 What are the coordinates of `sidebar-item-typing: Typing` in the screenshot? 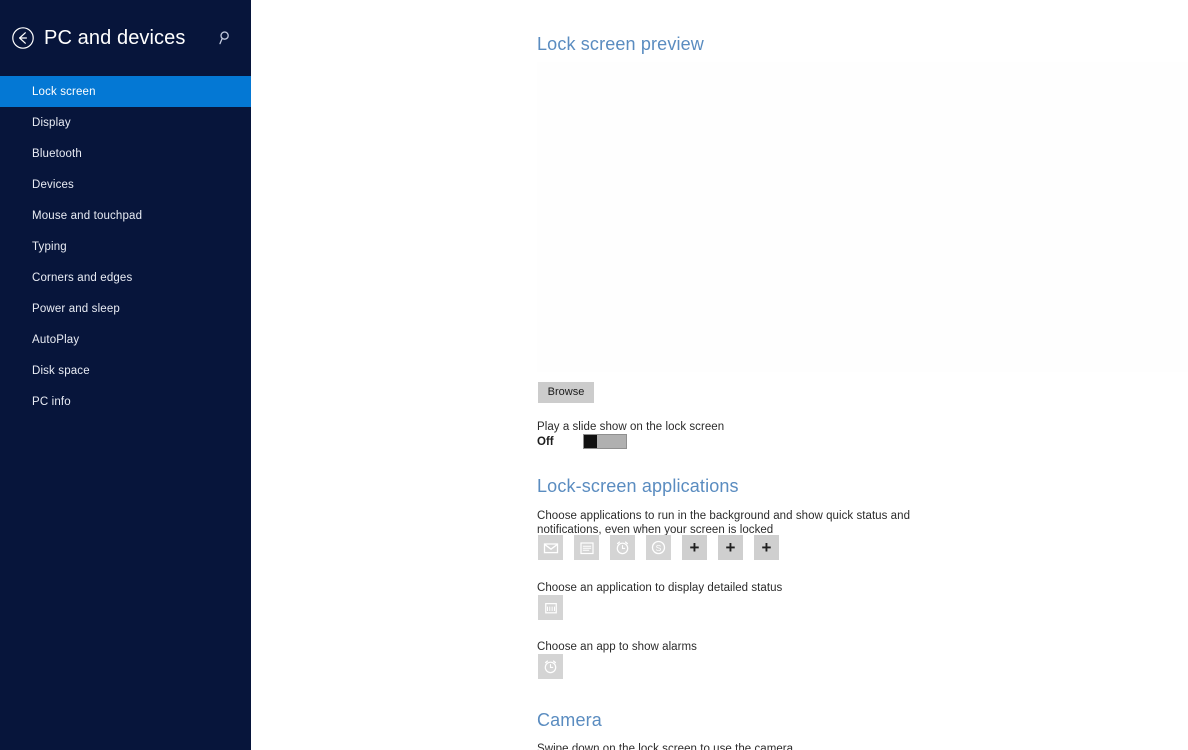 It's located at (125, 246).